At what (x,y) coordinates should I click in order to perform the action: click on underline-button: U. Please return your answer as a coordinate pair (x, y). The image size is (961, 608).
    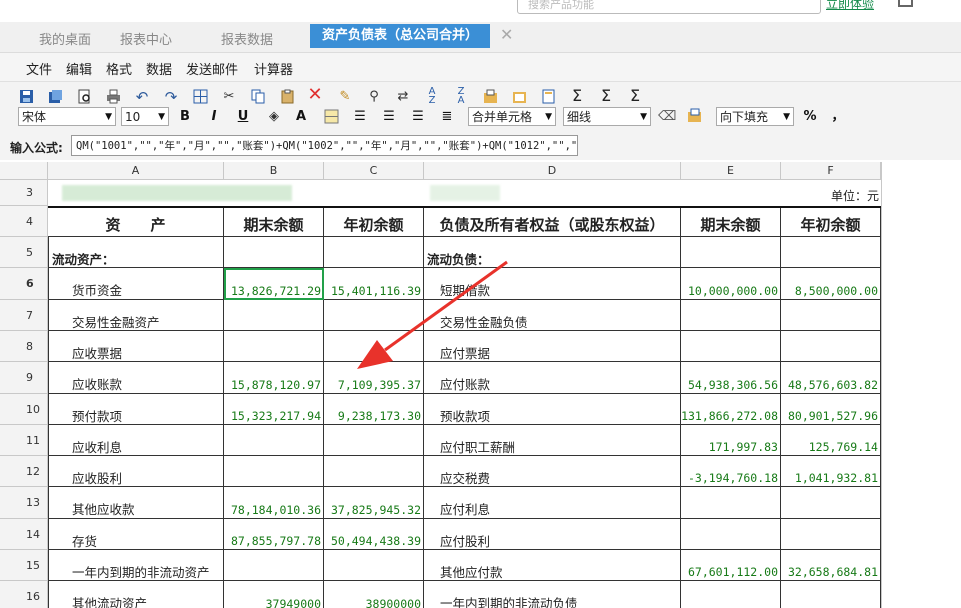
    Looking at the image, I should click on (243, 117).